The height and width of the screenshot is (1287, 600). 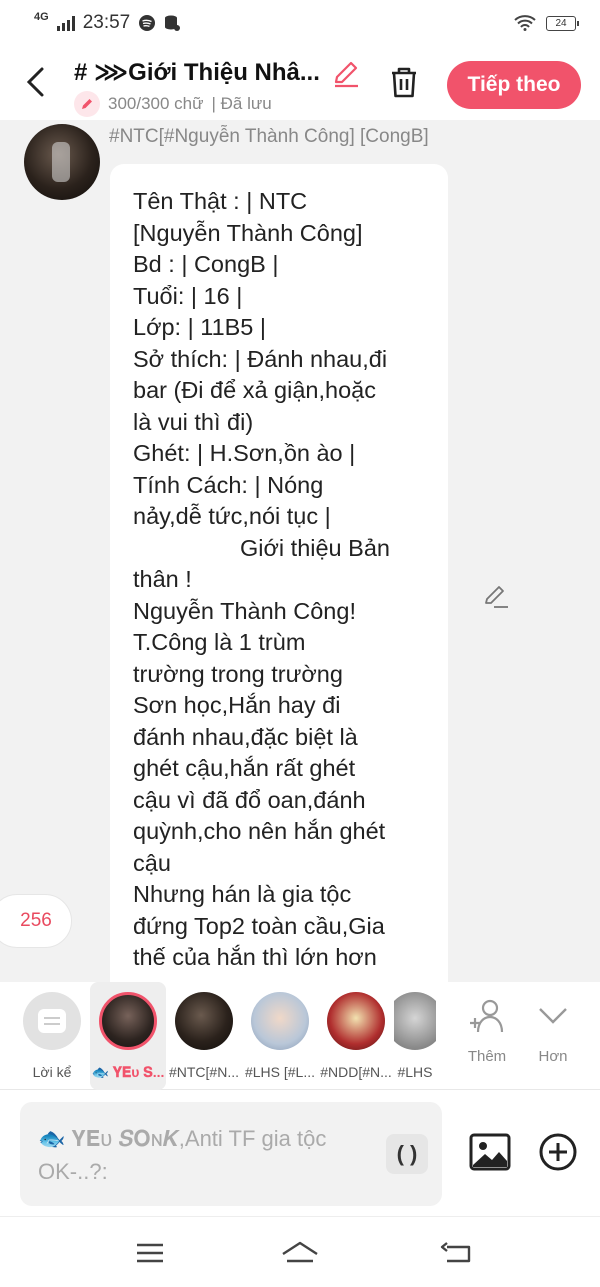 What do you see at coordinates (244, 610) in the screenshot?
I see `message-line: Nguyễn Thành Công!` at bounding box center [244, 610].